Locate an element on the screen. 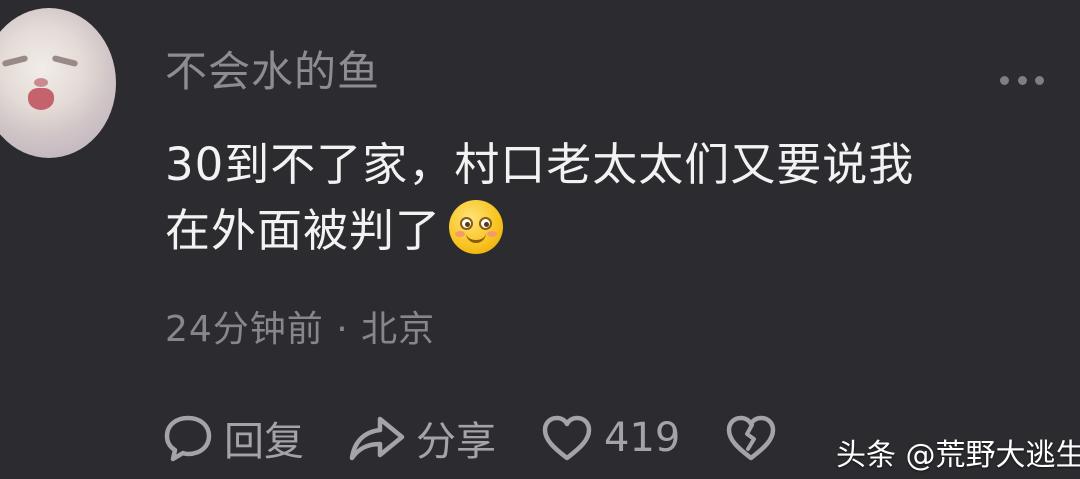 This screenshot has width=1080, height=479. share-button: 分享 is located at coordinates (422, 438).